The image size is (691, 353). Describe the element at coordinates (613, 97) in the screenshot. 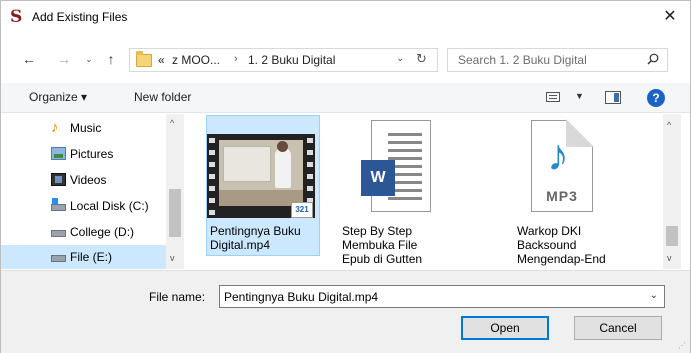

I see `preview-pane-icon` at that location.